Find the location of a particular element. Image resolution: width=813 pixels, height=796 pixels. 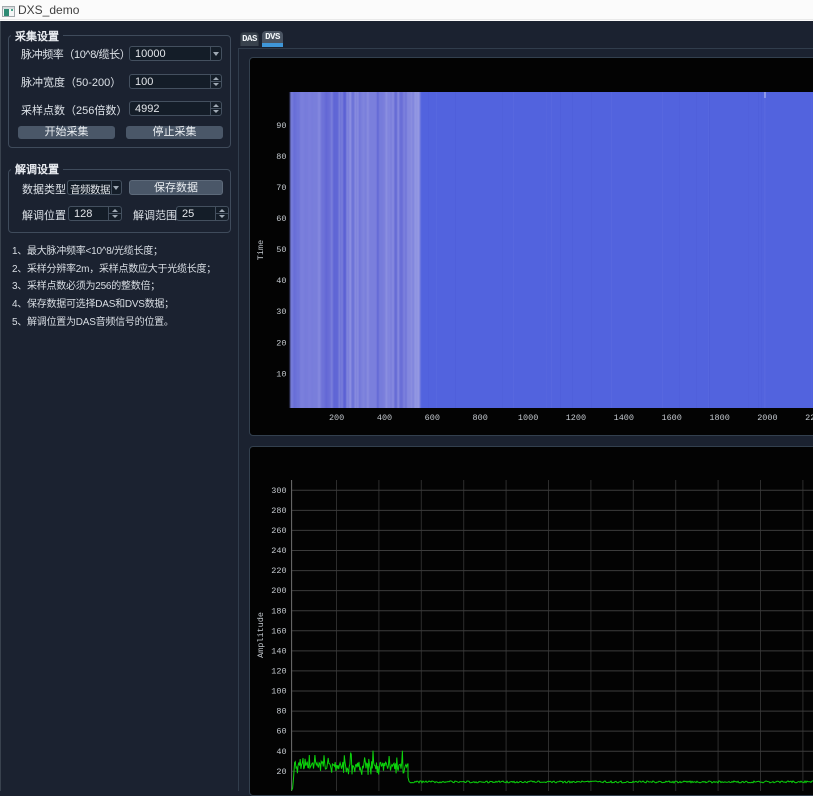

svg-text: 600 is located at coordinates (432, 418).